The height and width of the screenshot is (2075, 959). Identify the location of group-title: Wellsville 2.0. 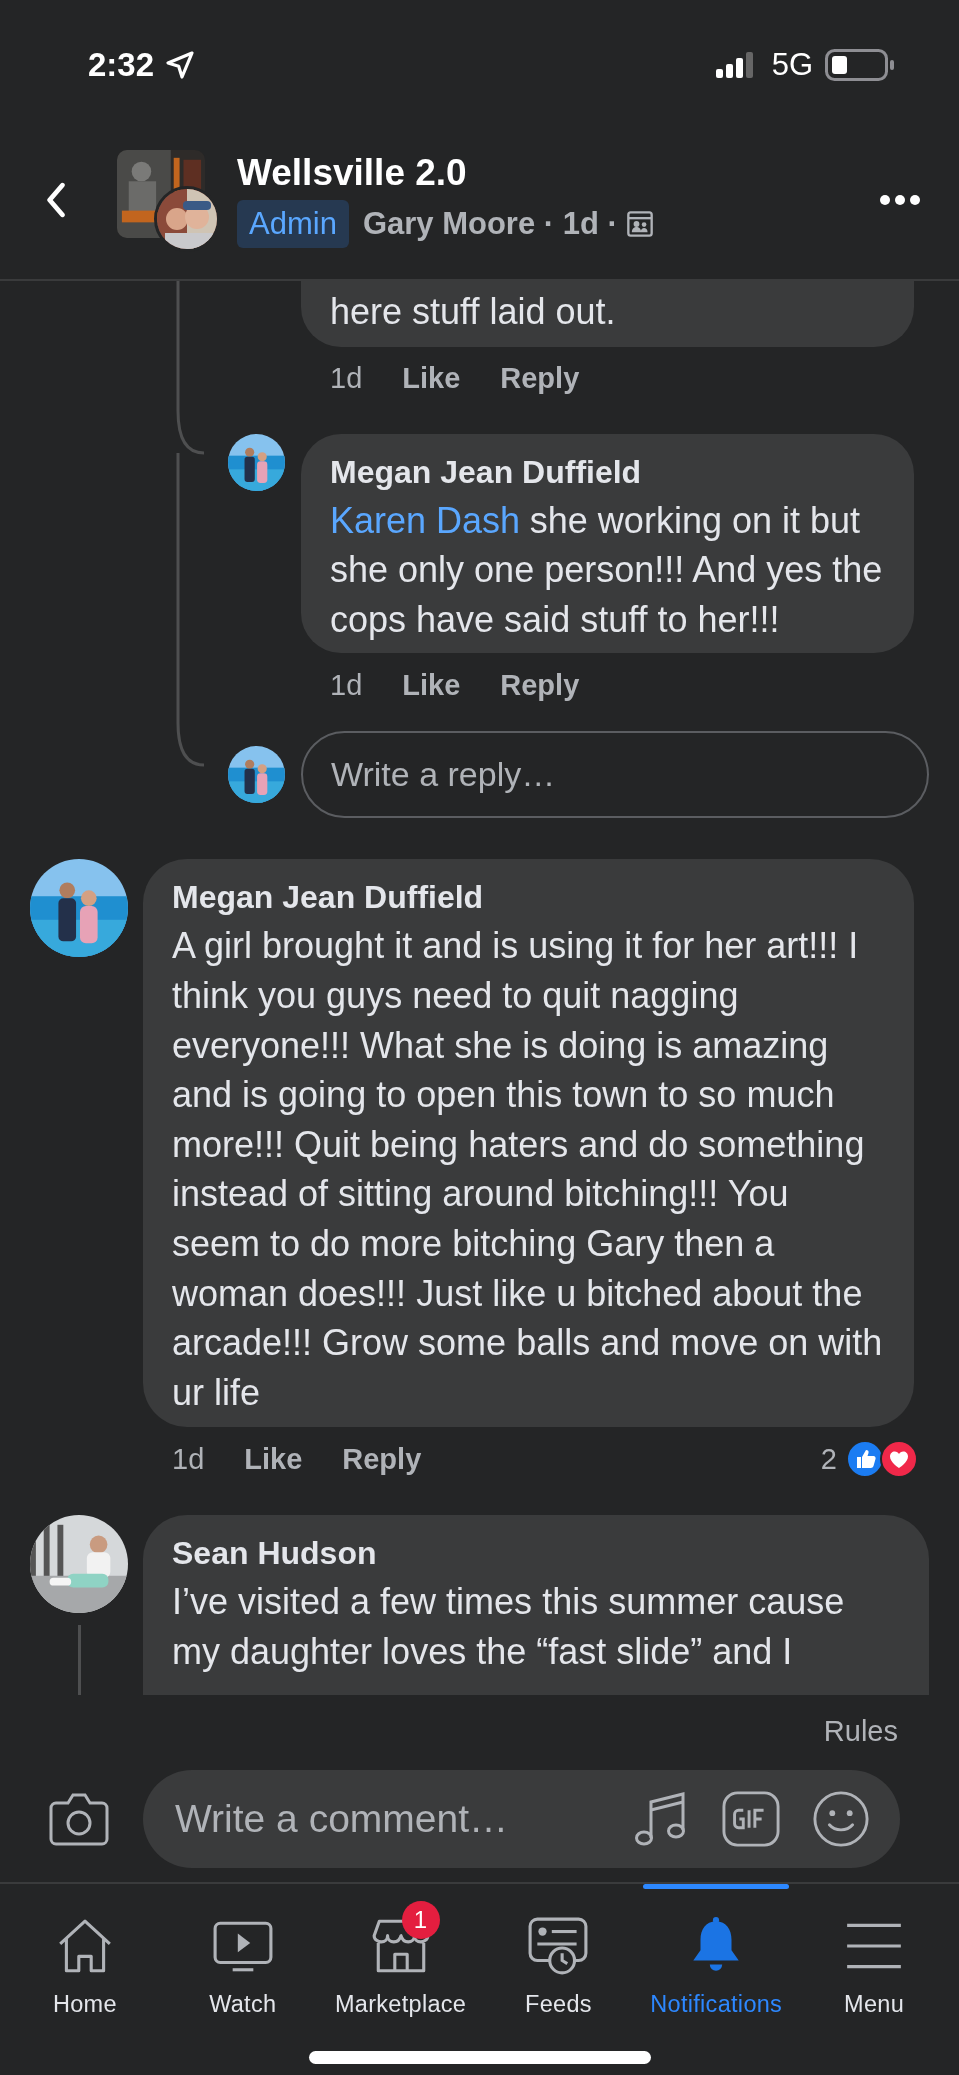
(445, 172).